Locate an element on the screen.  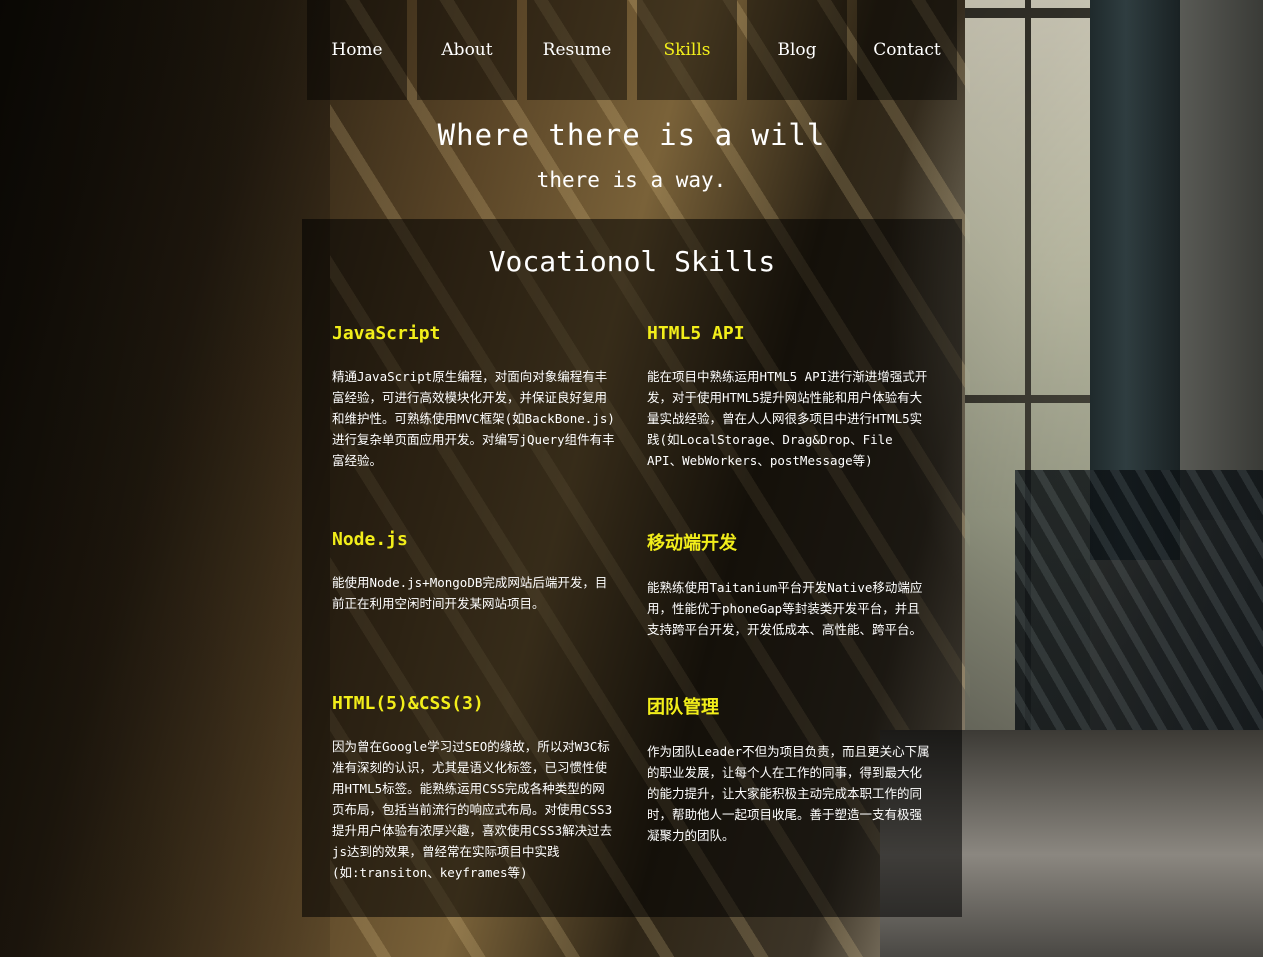
background-wall is located at coordinates (1221, 260).